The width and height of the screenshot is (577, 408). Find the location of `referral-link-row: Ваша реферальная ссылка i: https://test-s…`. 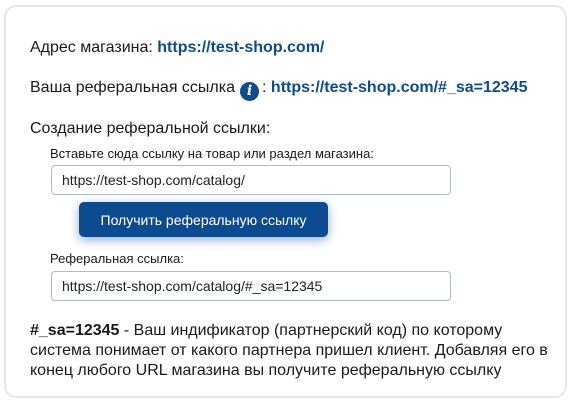

referral-link-row: Ваша реферальная ссылка i: https://test-s… is located at coordinates (278, 89).